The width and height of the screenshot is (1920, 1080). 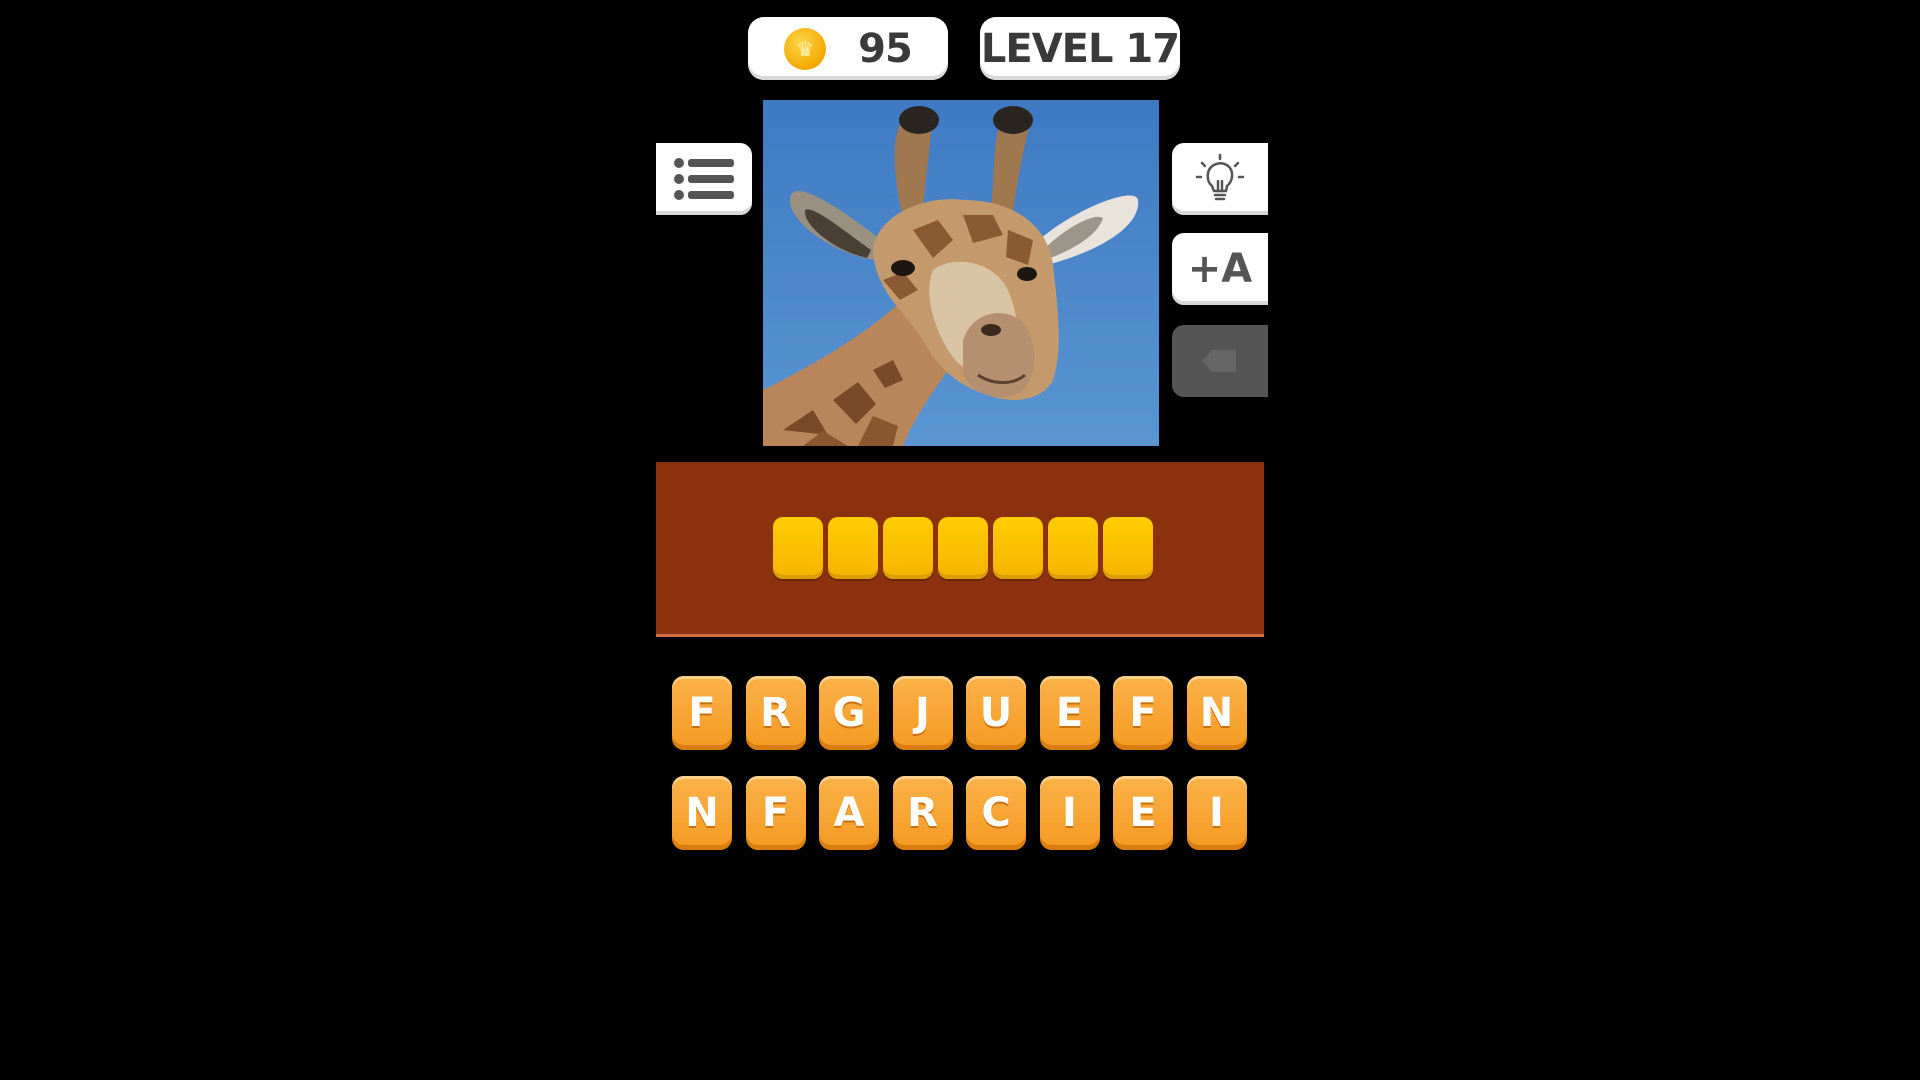 I want to click on hint-button, so click(x=1220, y=179).